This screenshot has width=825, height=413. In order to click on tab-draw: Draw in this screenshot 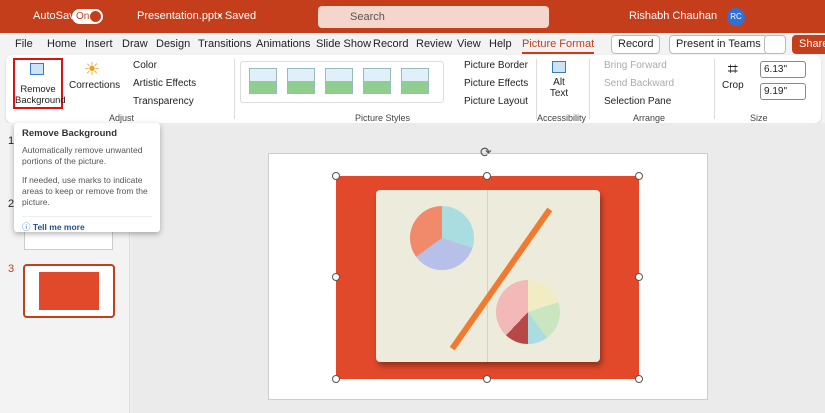, I will do `click(135, 44)`.